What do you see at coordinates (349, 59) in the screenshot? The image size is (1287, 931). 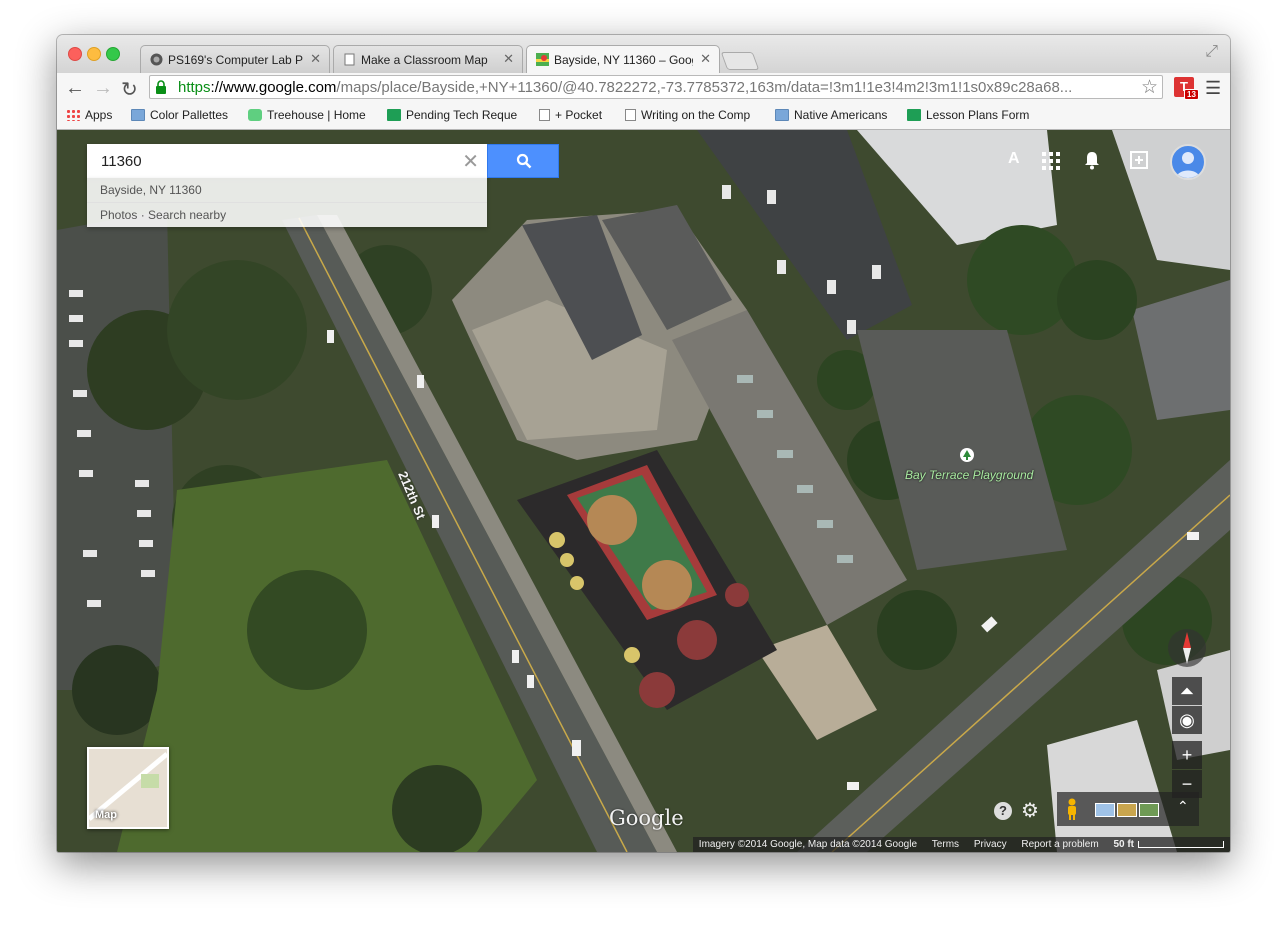 I see `page-favicon-icon` at bounding box center [349, 59].